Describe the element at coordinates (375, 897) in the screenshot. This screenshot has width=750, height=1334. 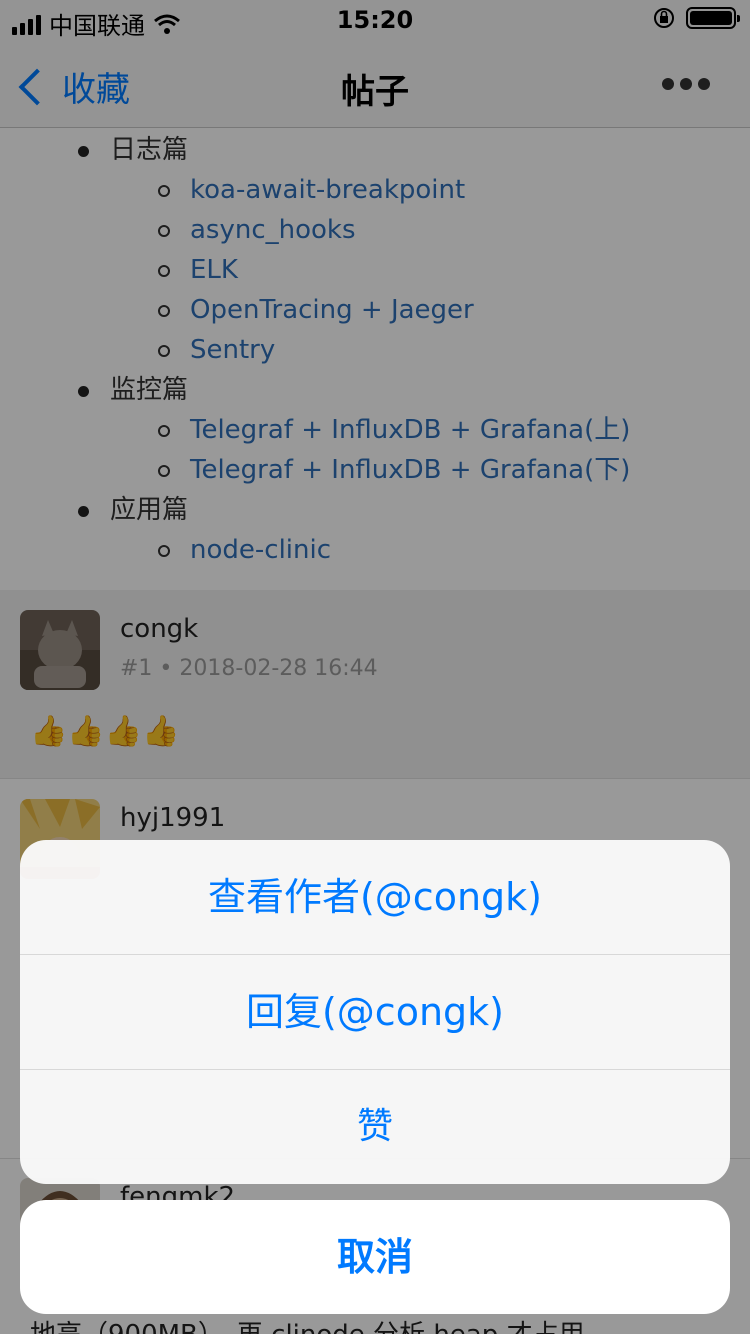
I see `view-author-button: 查看作者(@congk)` at that location.